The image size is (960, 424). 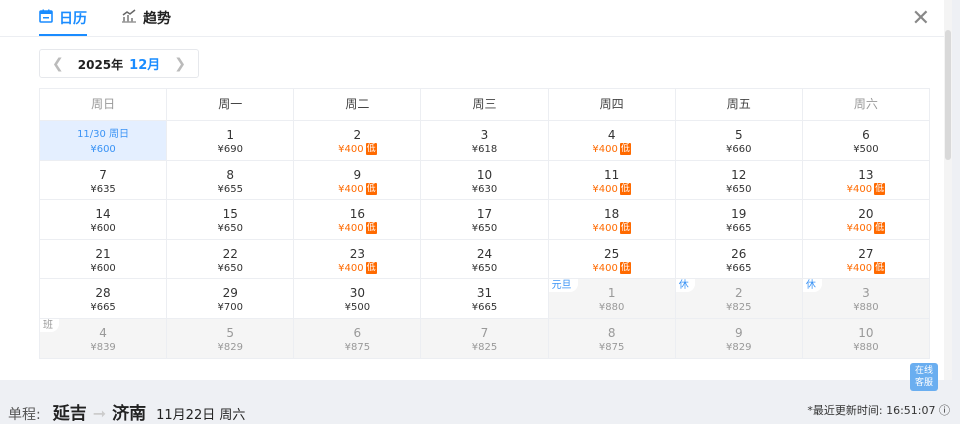 What do you see at coordinates (476, 18) in the screenshot?
I see `tab-bar: 日历 趋势 ✕` at bounding box center [476, 18].